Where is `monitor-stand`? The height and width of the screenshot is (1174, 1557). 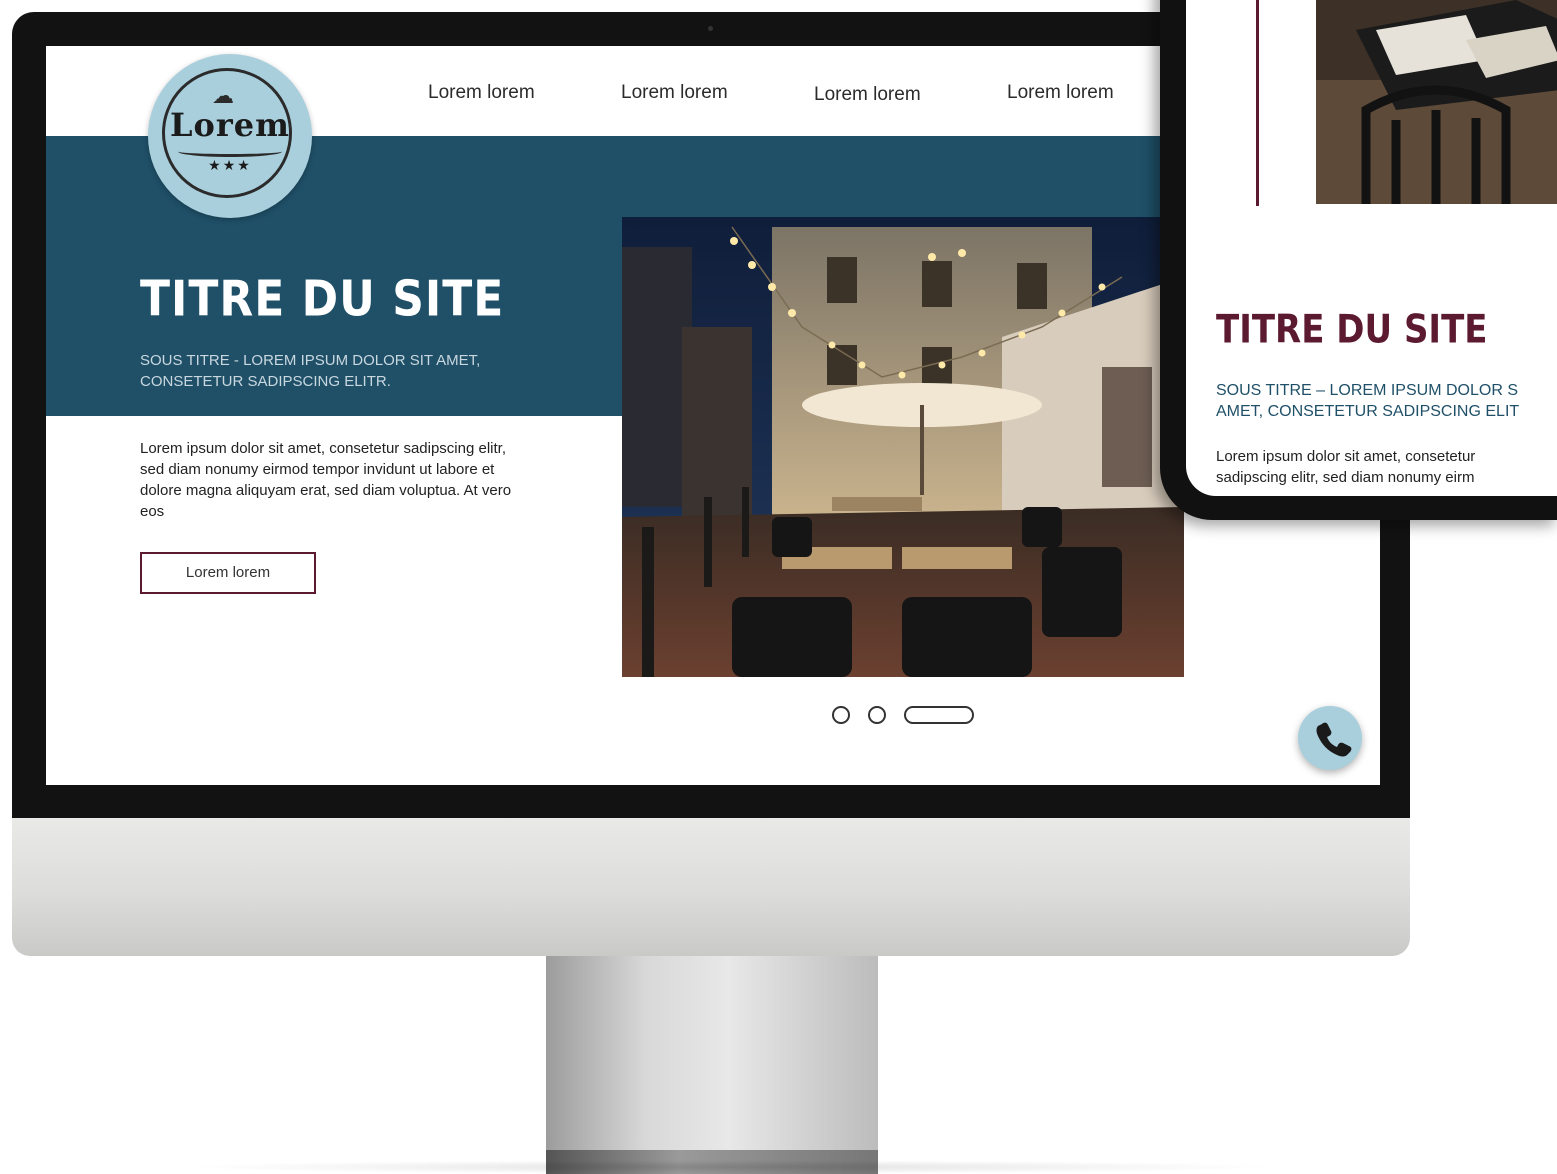
monitor-stand is located at coordinates (712, 1054).